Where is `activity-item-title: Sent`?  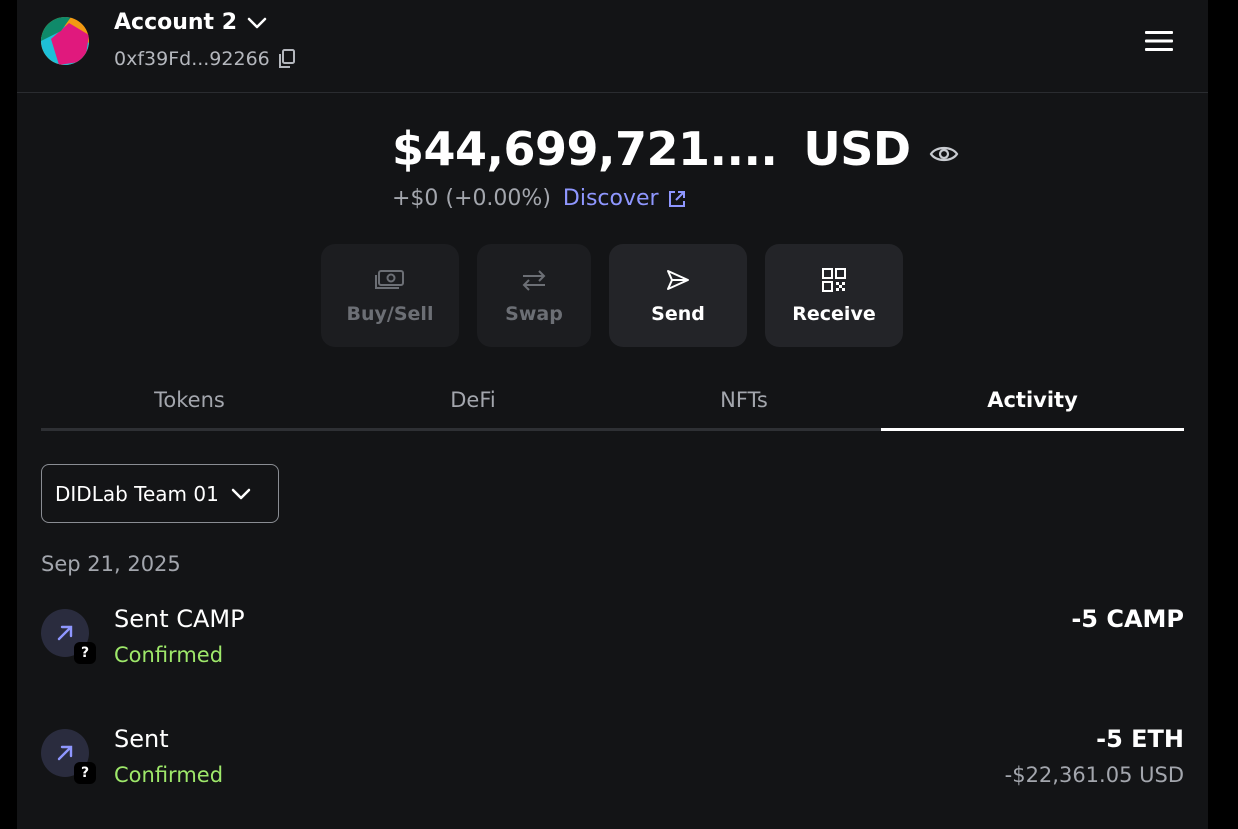
activity-item-title: Sent is located at coordinates (141, 739).